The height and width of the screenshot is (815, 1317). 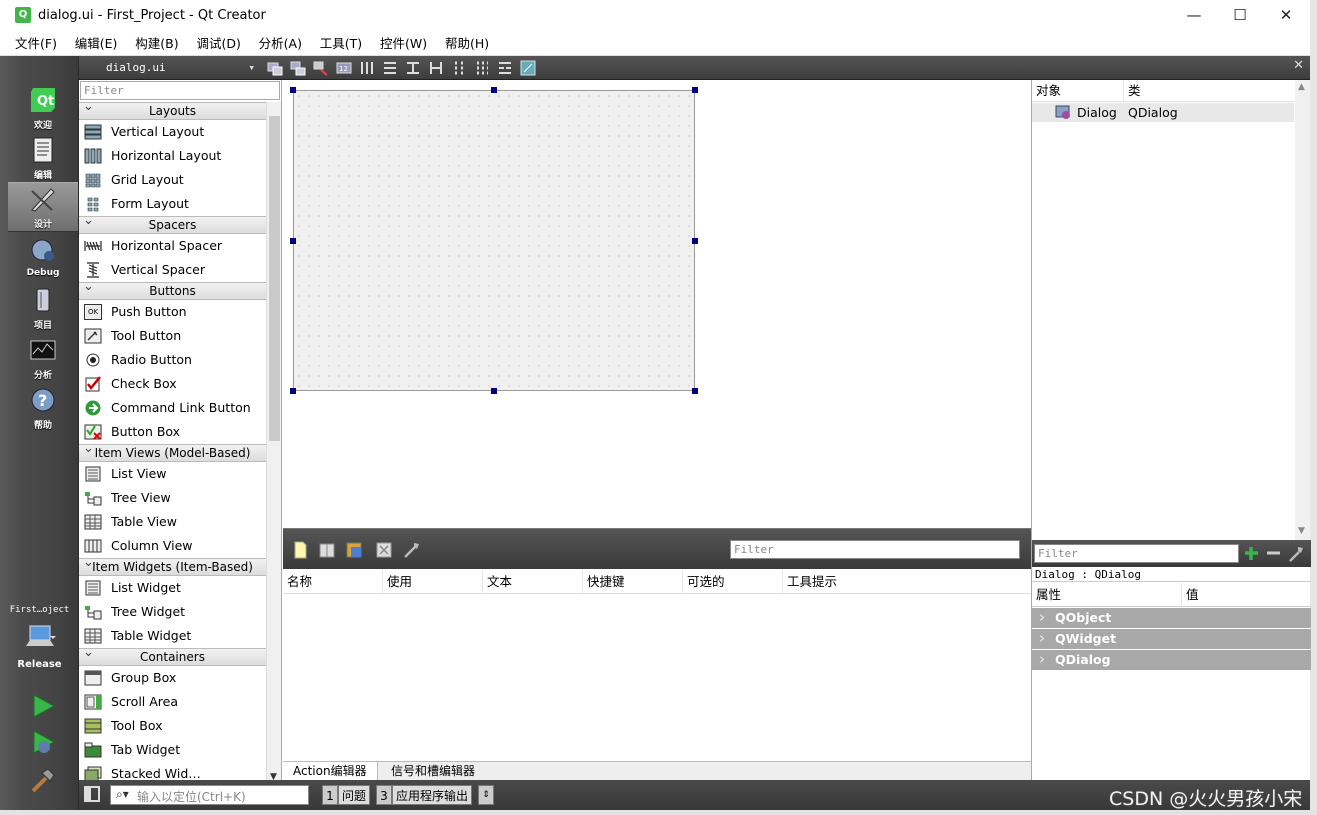 I want to click on mode-edit: 编辑, so click(x=43, y=159).